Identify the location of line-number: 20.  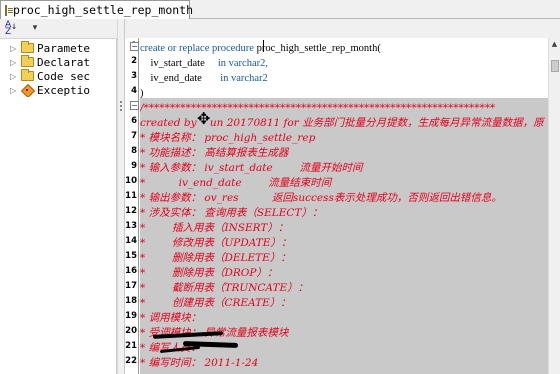
(131, 331).